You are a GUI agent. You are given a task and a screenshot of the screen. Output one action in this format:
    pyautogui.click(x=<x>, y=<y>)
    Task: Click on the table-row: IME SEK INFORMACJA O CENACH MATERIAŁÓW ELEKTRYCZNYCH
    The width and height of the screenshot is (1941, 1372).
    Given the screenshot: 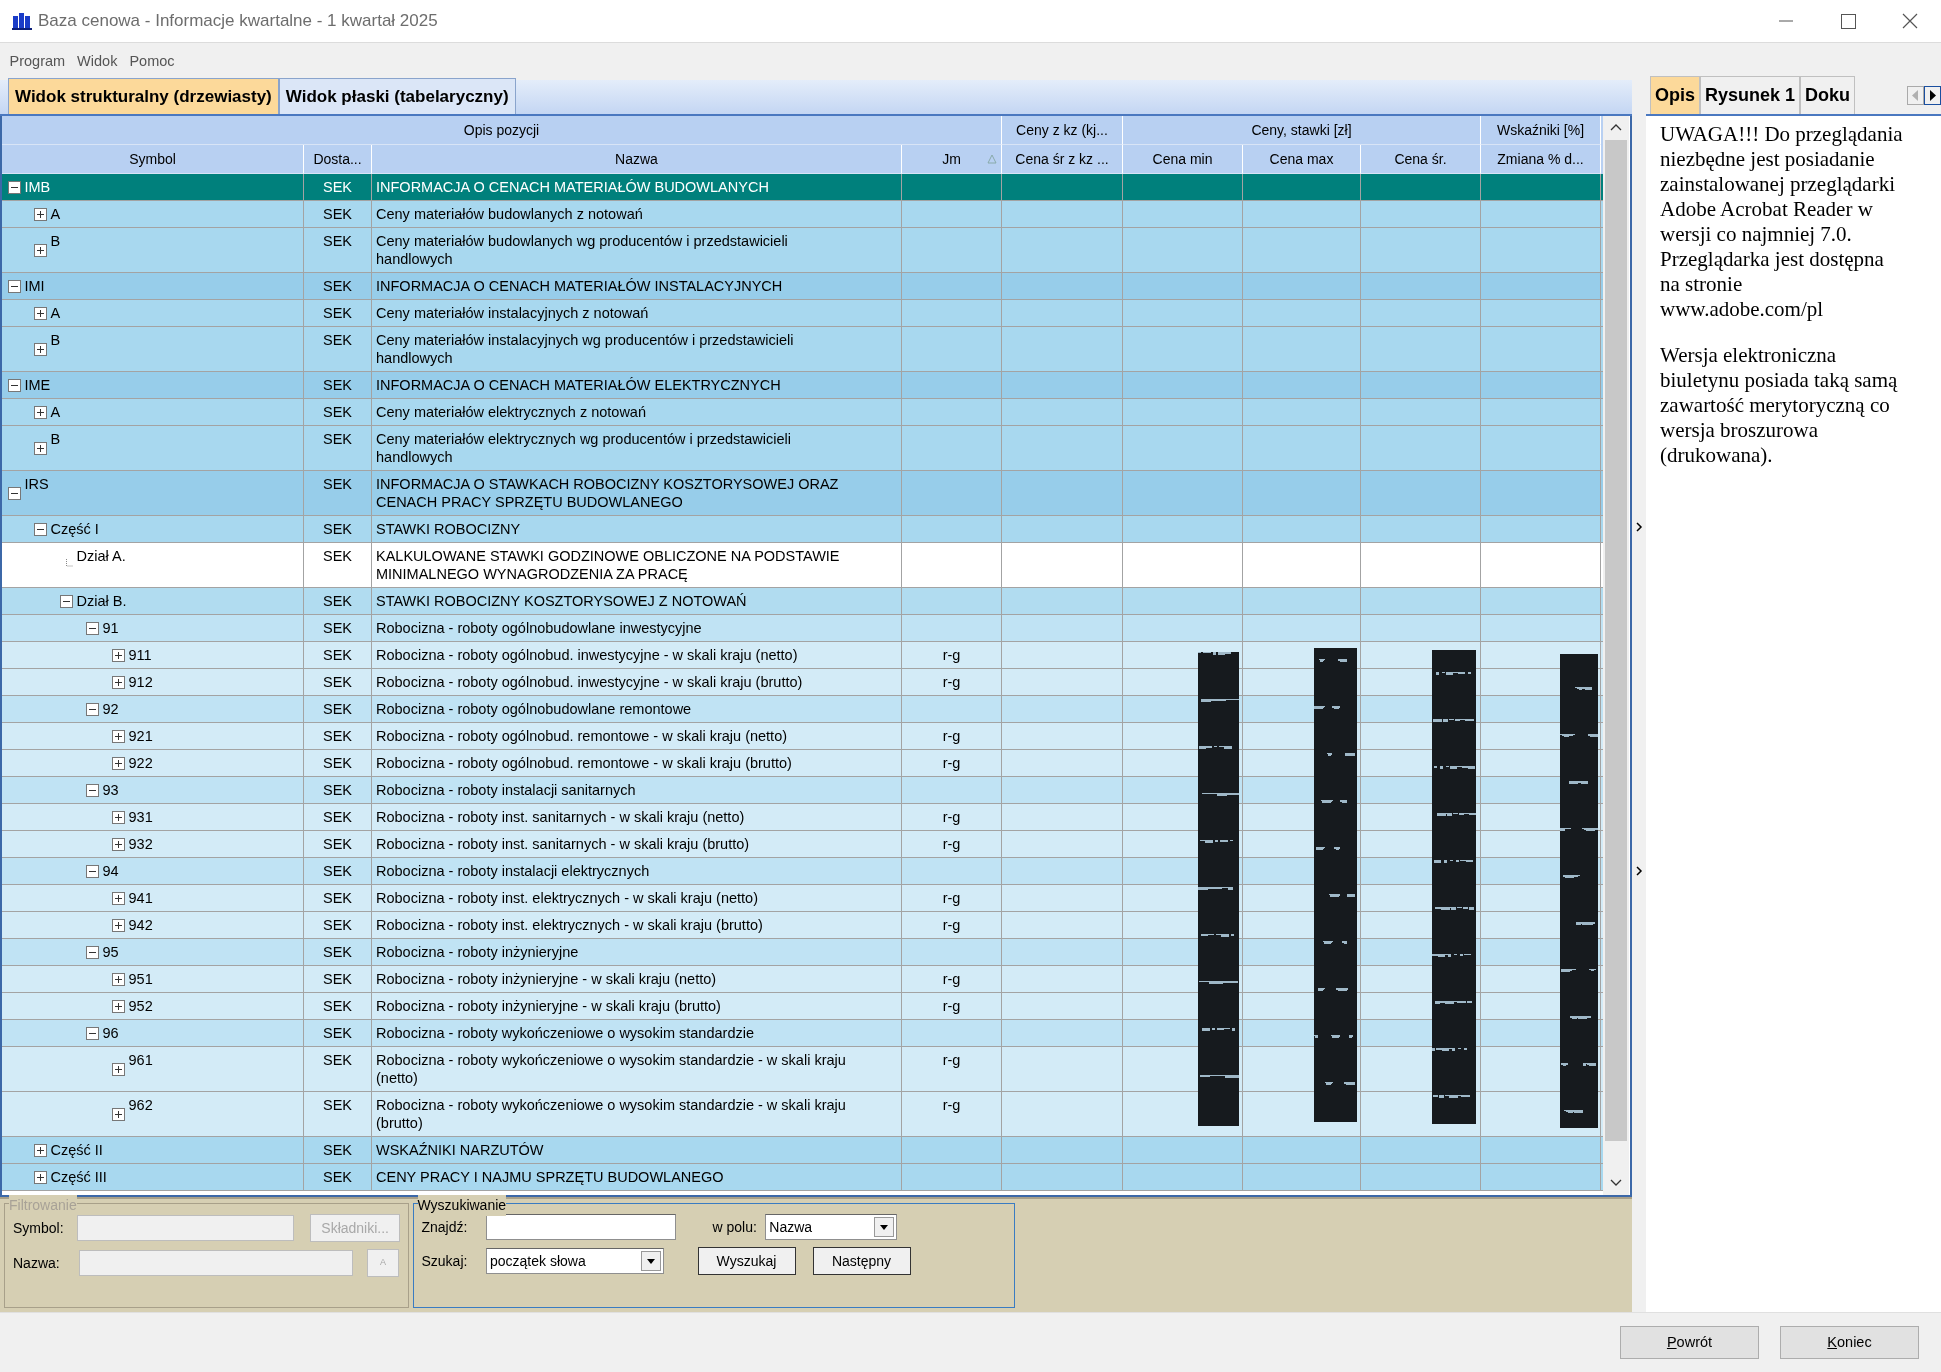 What is the action you would take?
    pyautogui.click(x=802, y=385)
    